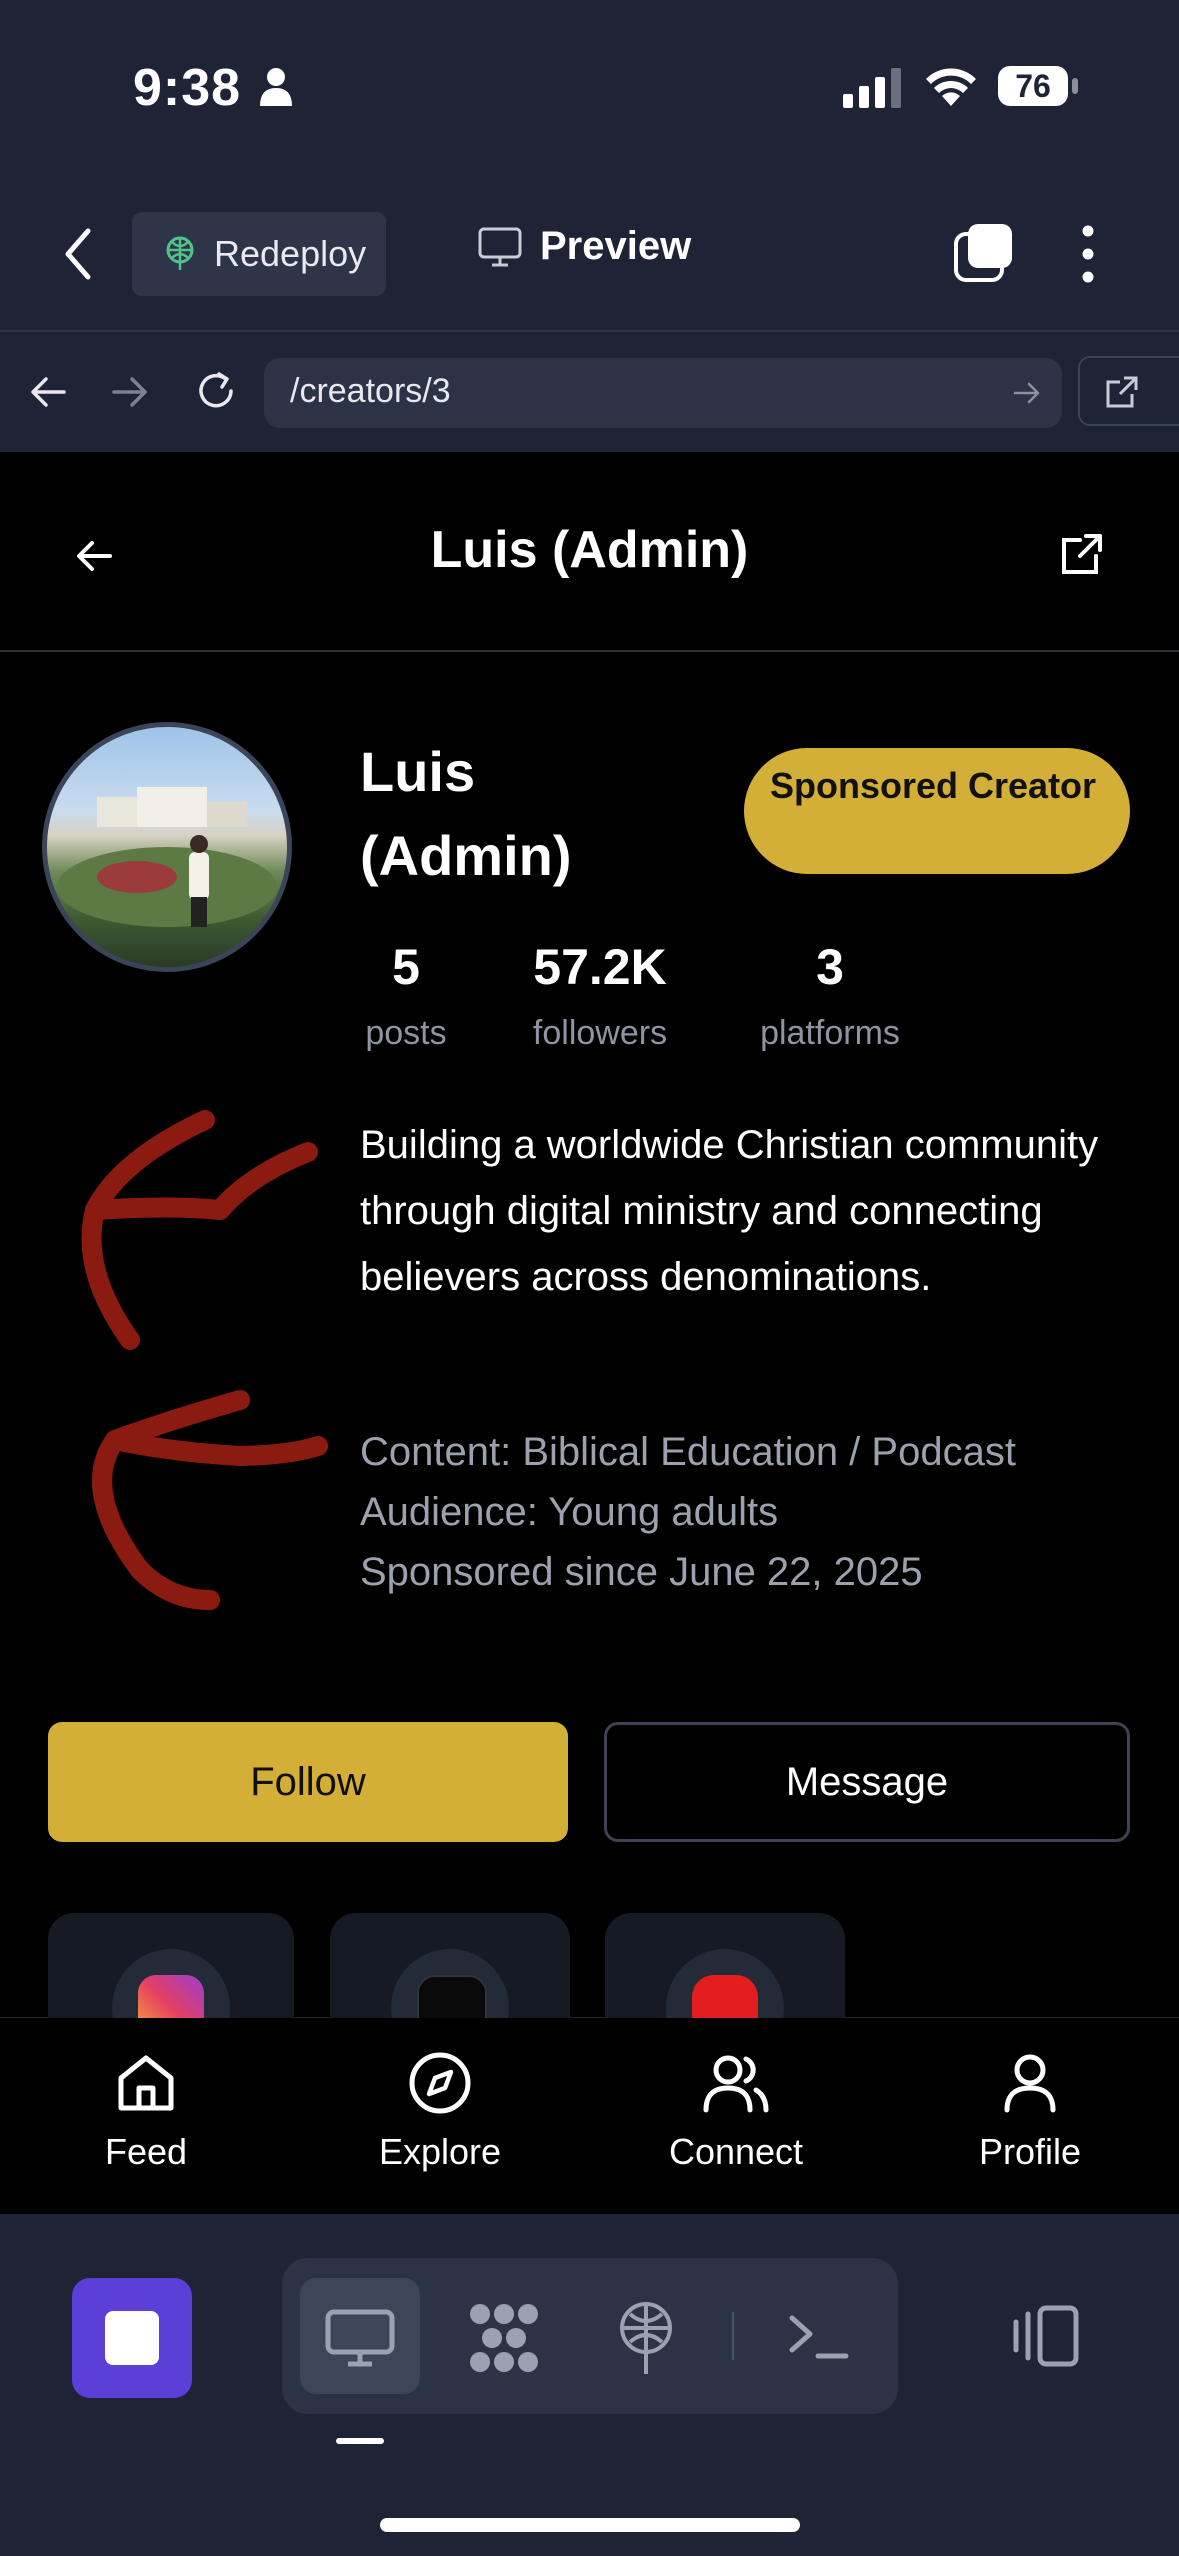 The height and width of the screenshot is (2556, 1179). Describe the element at coordinates (830, 967) in the screenshot. I see `stat-value: 3` at that location.